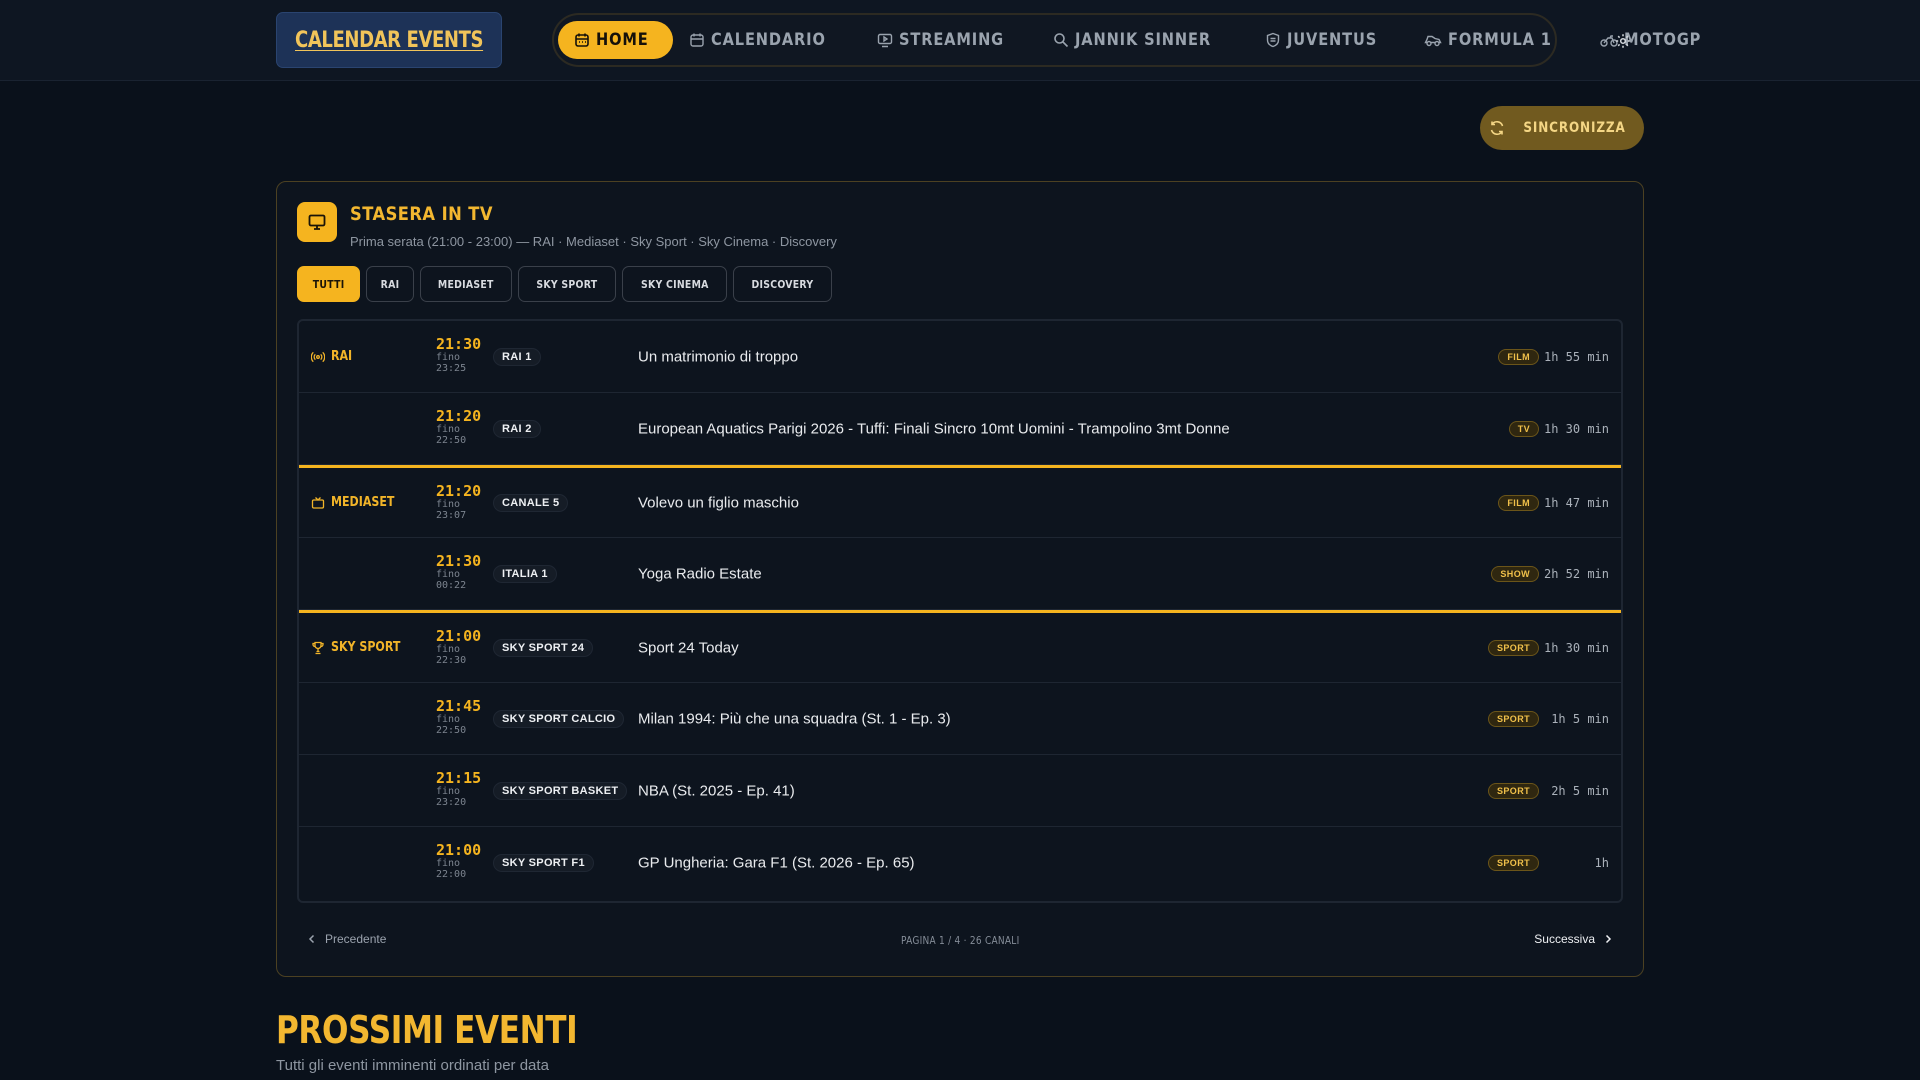 Image resolution: width=1920 pixels, height=1080 pixels. I want to click on program-title: NBA (St. 2025 - Ep. 41), so click(716, 790).